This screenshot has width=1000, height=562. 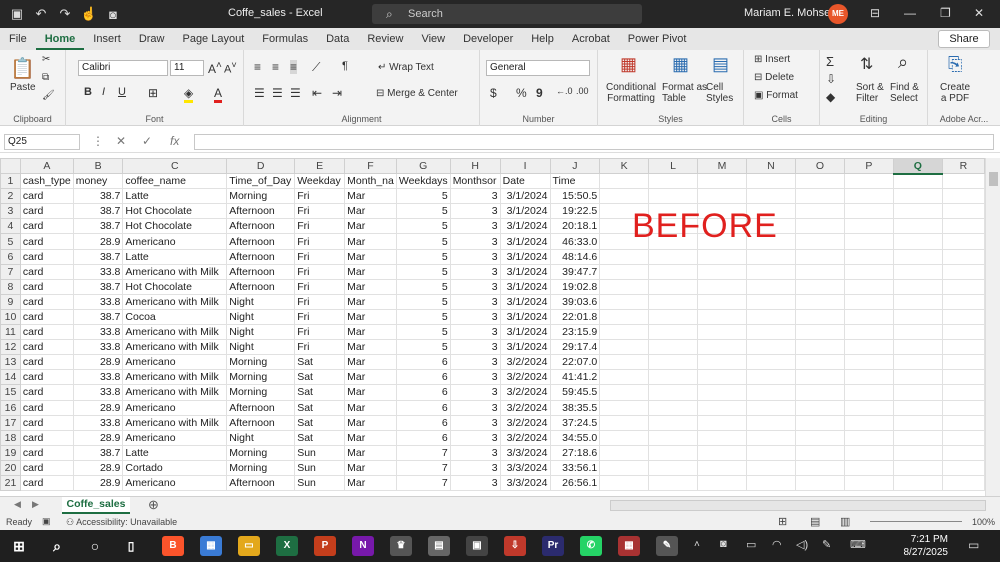 What do you see at coordinates (17, 14) in the screenshot?
I see `save-icon: ▣` at bounding box center [17, 14].